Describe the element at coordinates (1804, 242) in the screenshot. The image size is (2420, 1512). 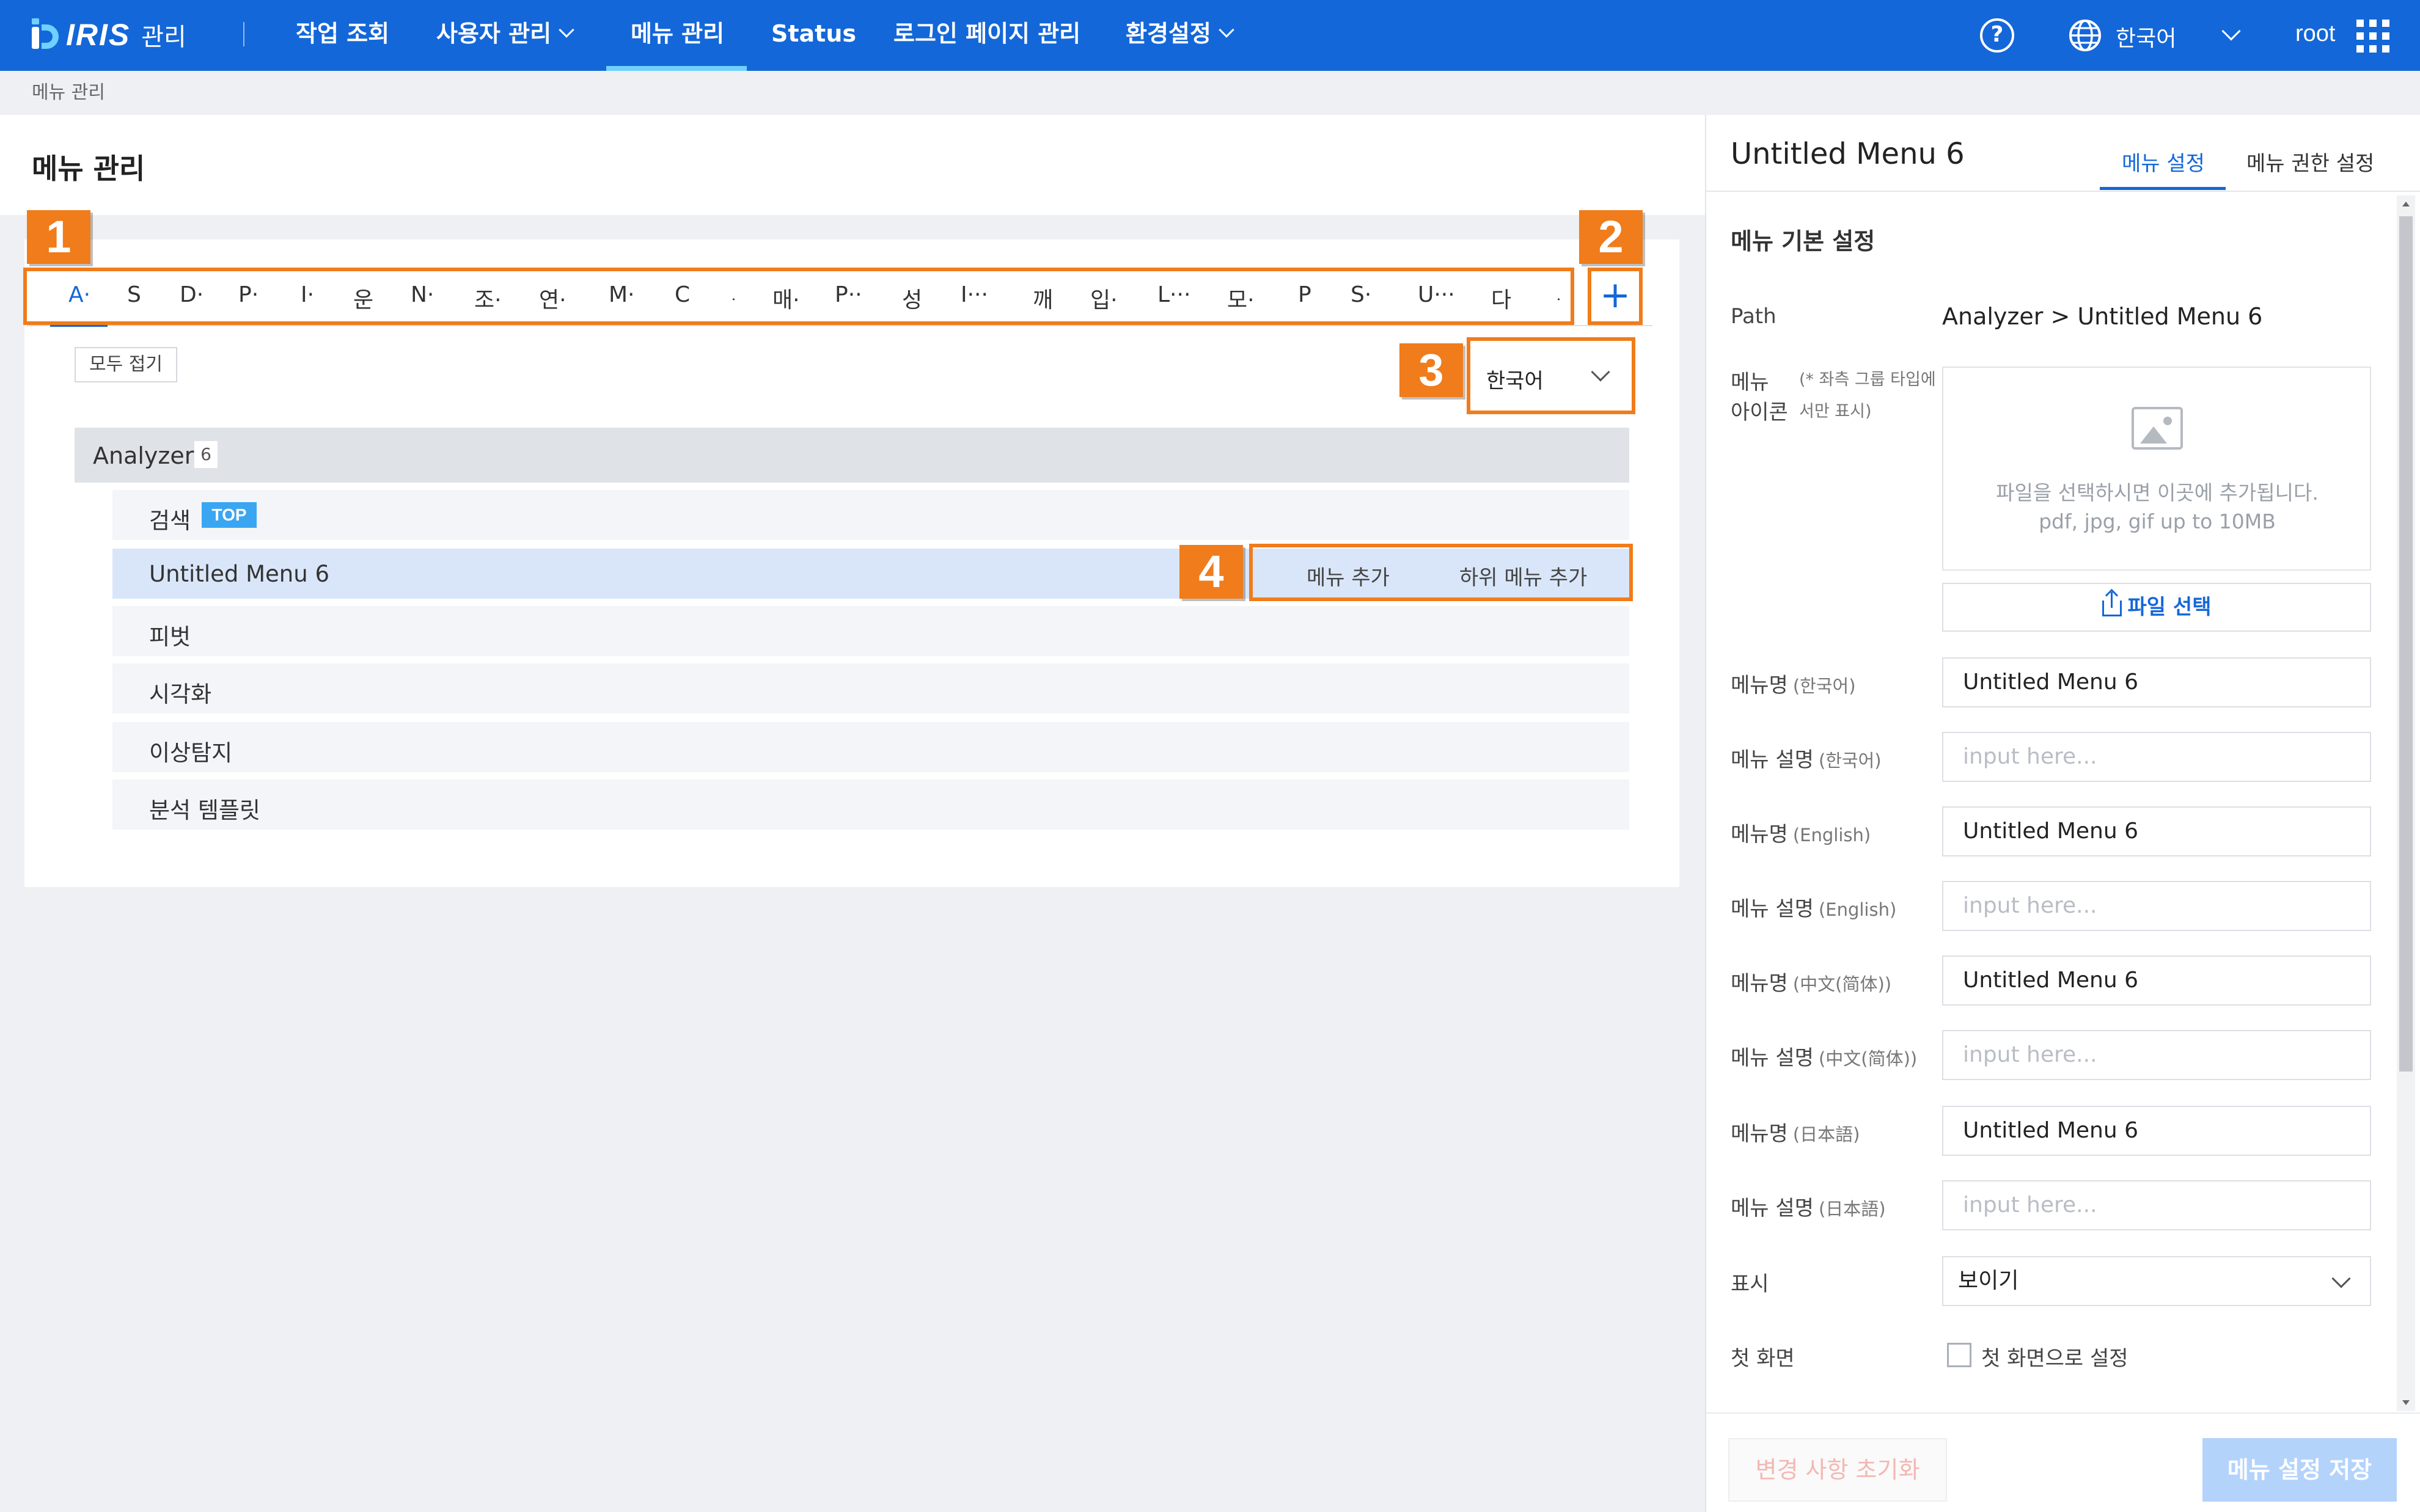
I see `section-title: 메뉴 기본 설정` at that location.